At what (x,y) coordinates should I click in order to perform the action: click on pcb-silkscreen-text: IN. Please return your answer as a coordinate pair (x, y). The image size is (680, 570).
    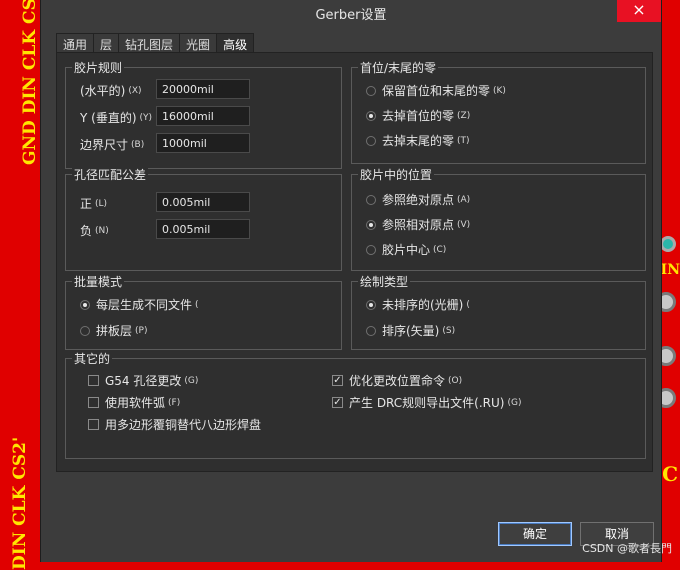
    Looking at the image, I should click on (670, 270).